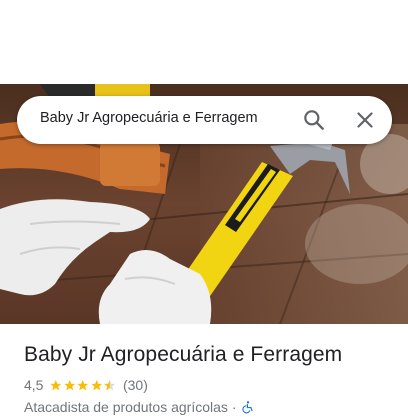 The image size is (408, 417). I want to click on search-bar: Baby Jr Agropecuária e Ferragem, so click(204, 120).